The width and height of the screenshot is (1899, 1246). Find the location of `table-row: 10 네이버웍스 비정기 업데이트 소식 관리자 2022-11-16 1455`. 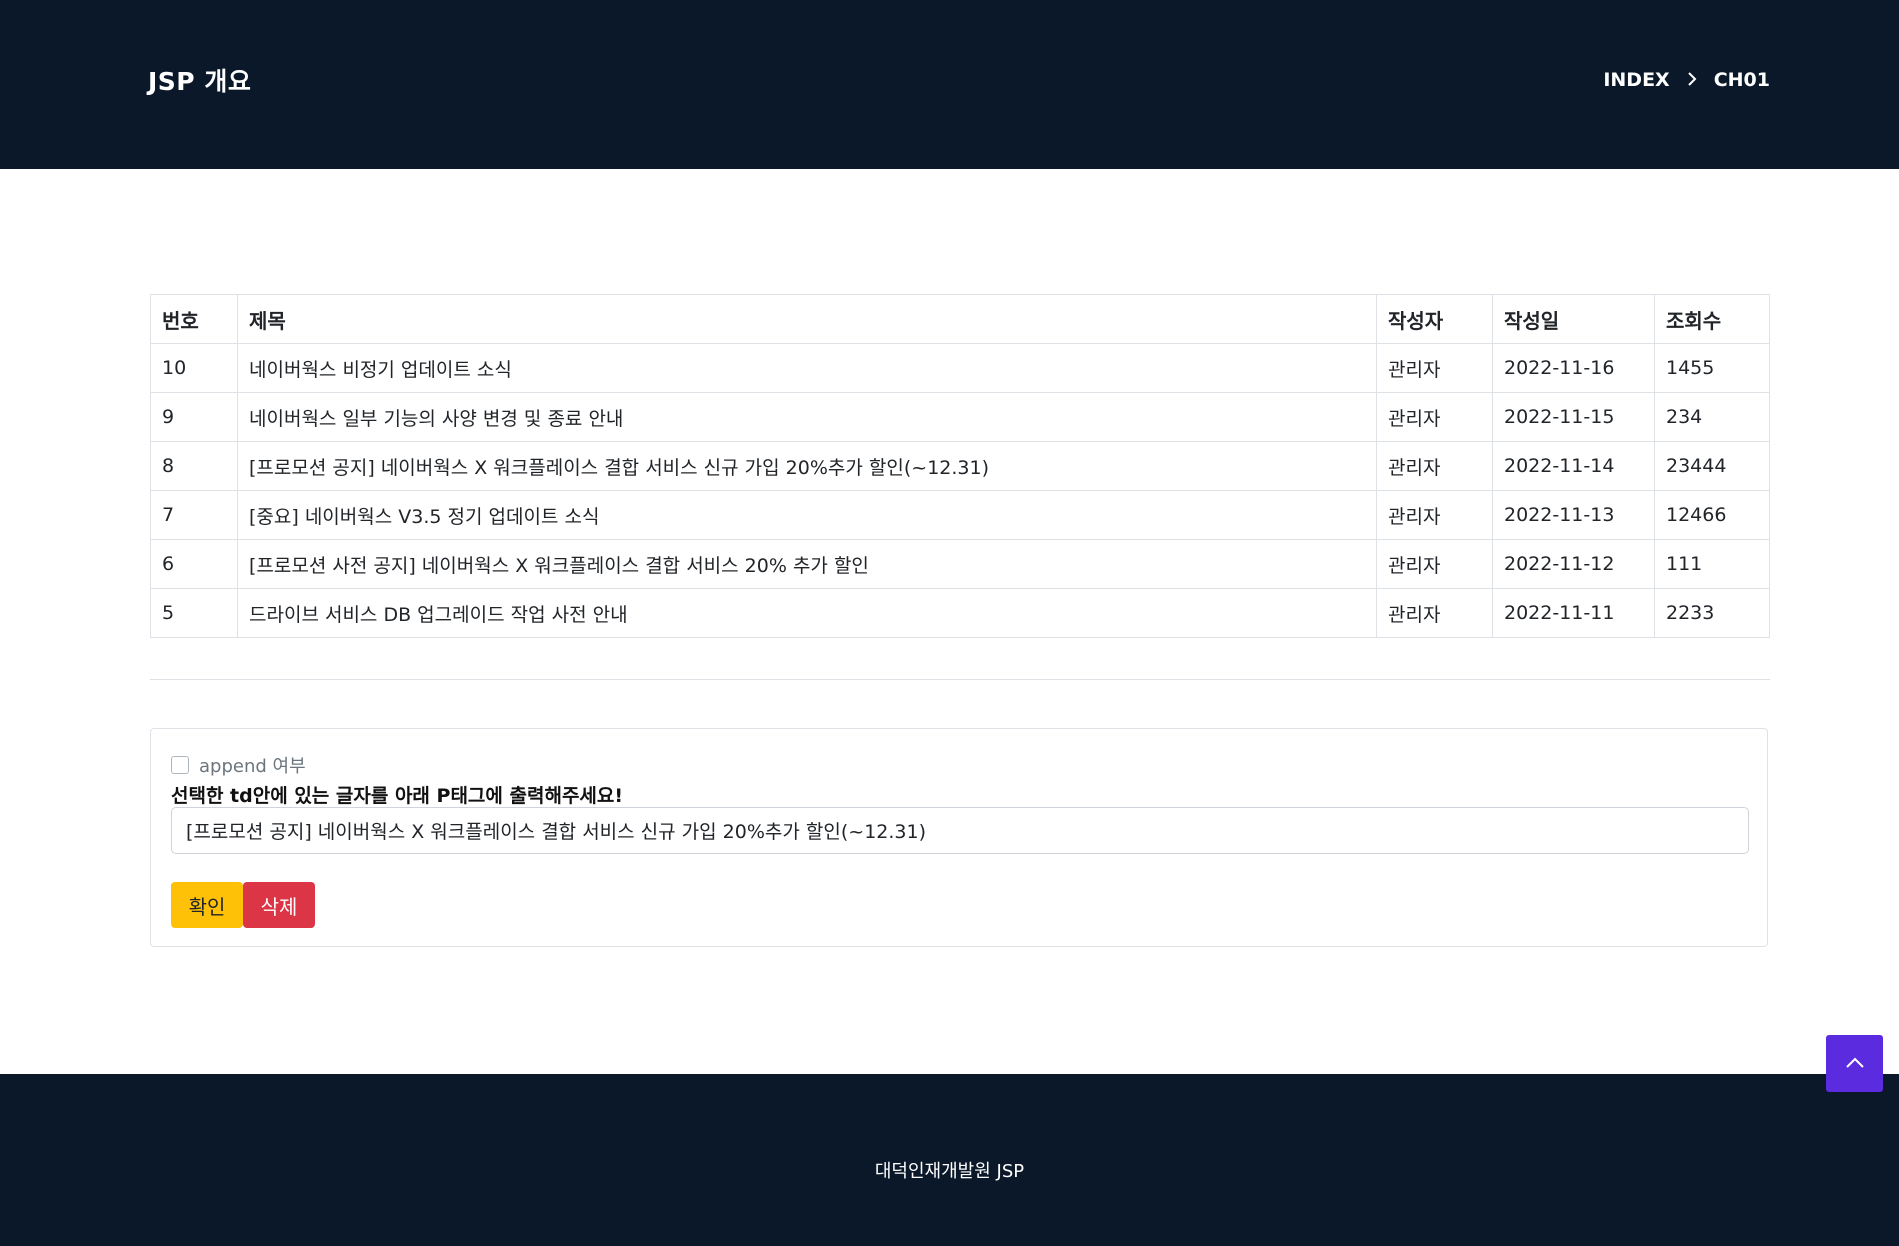

table-row: 10 네이버웍스 비정기 업데이트 소식 관리자 2022-11-16 1455 is located at coordinates (960, 368).